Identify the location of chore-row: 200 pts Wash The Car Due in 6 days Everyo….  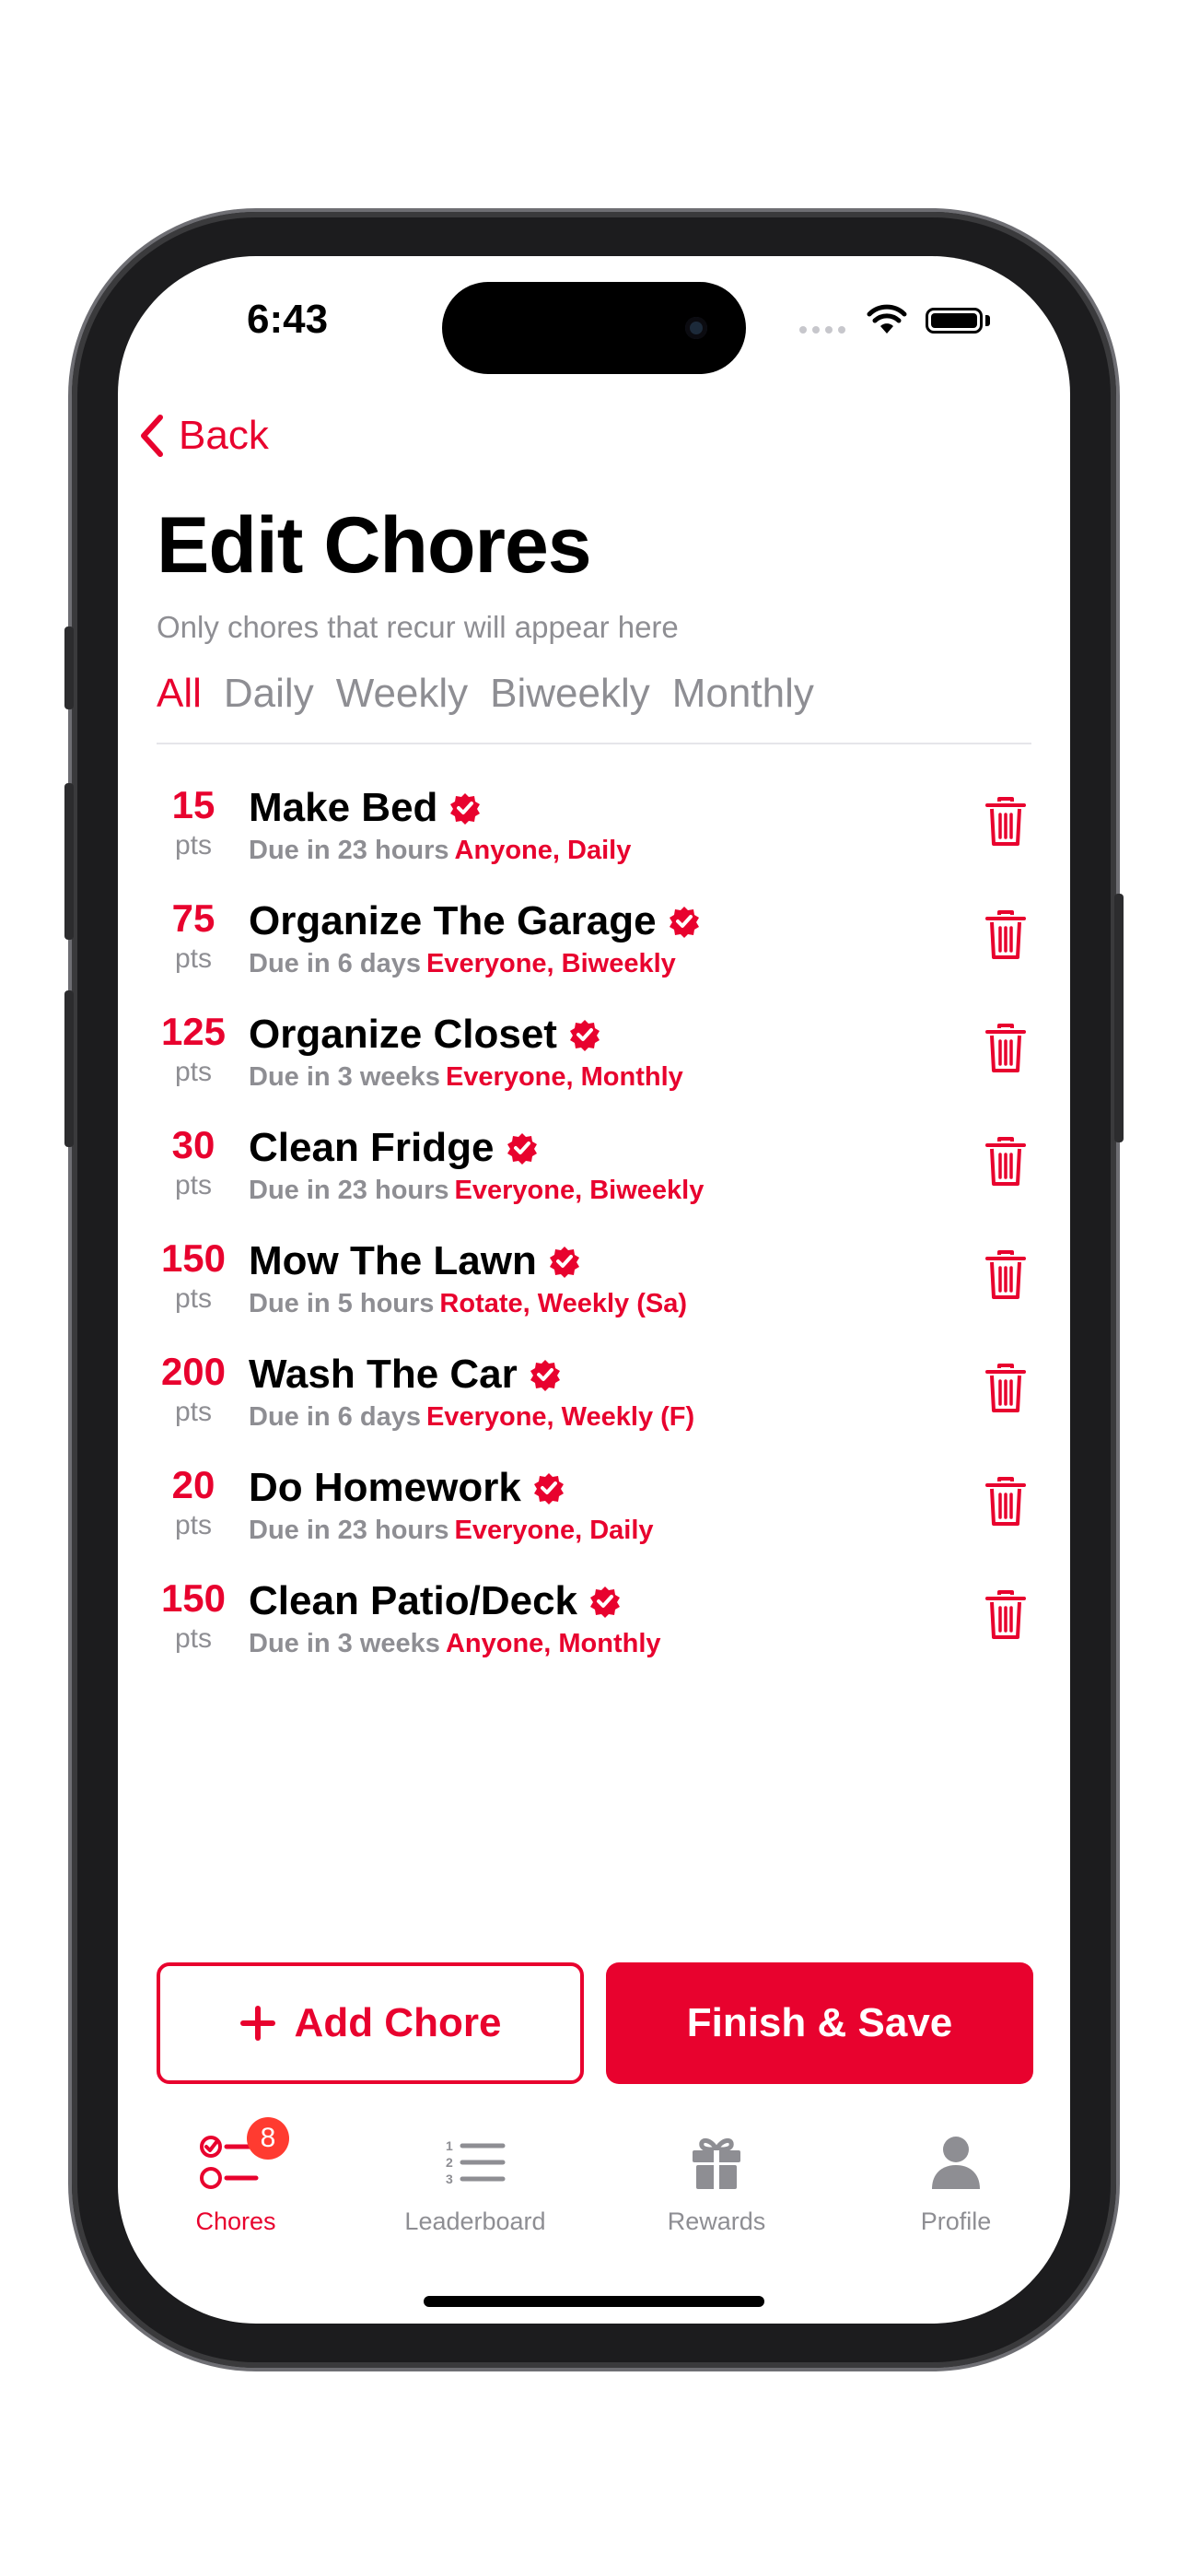
(594, 1406).